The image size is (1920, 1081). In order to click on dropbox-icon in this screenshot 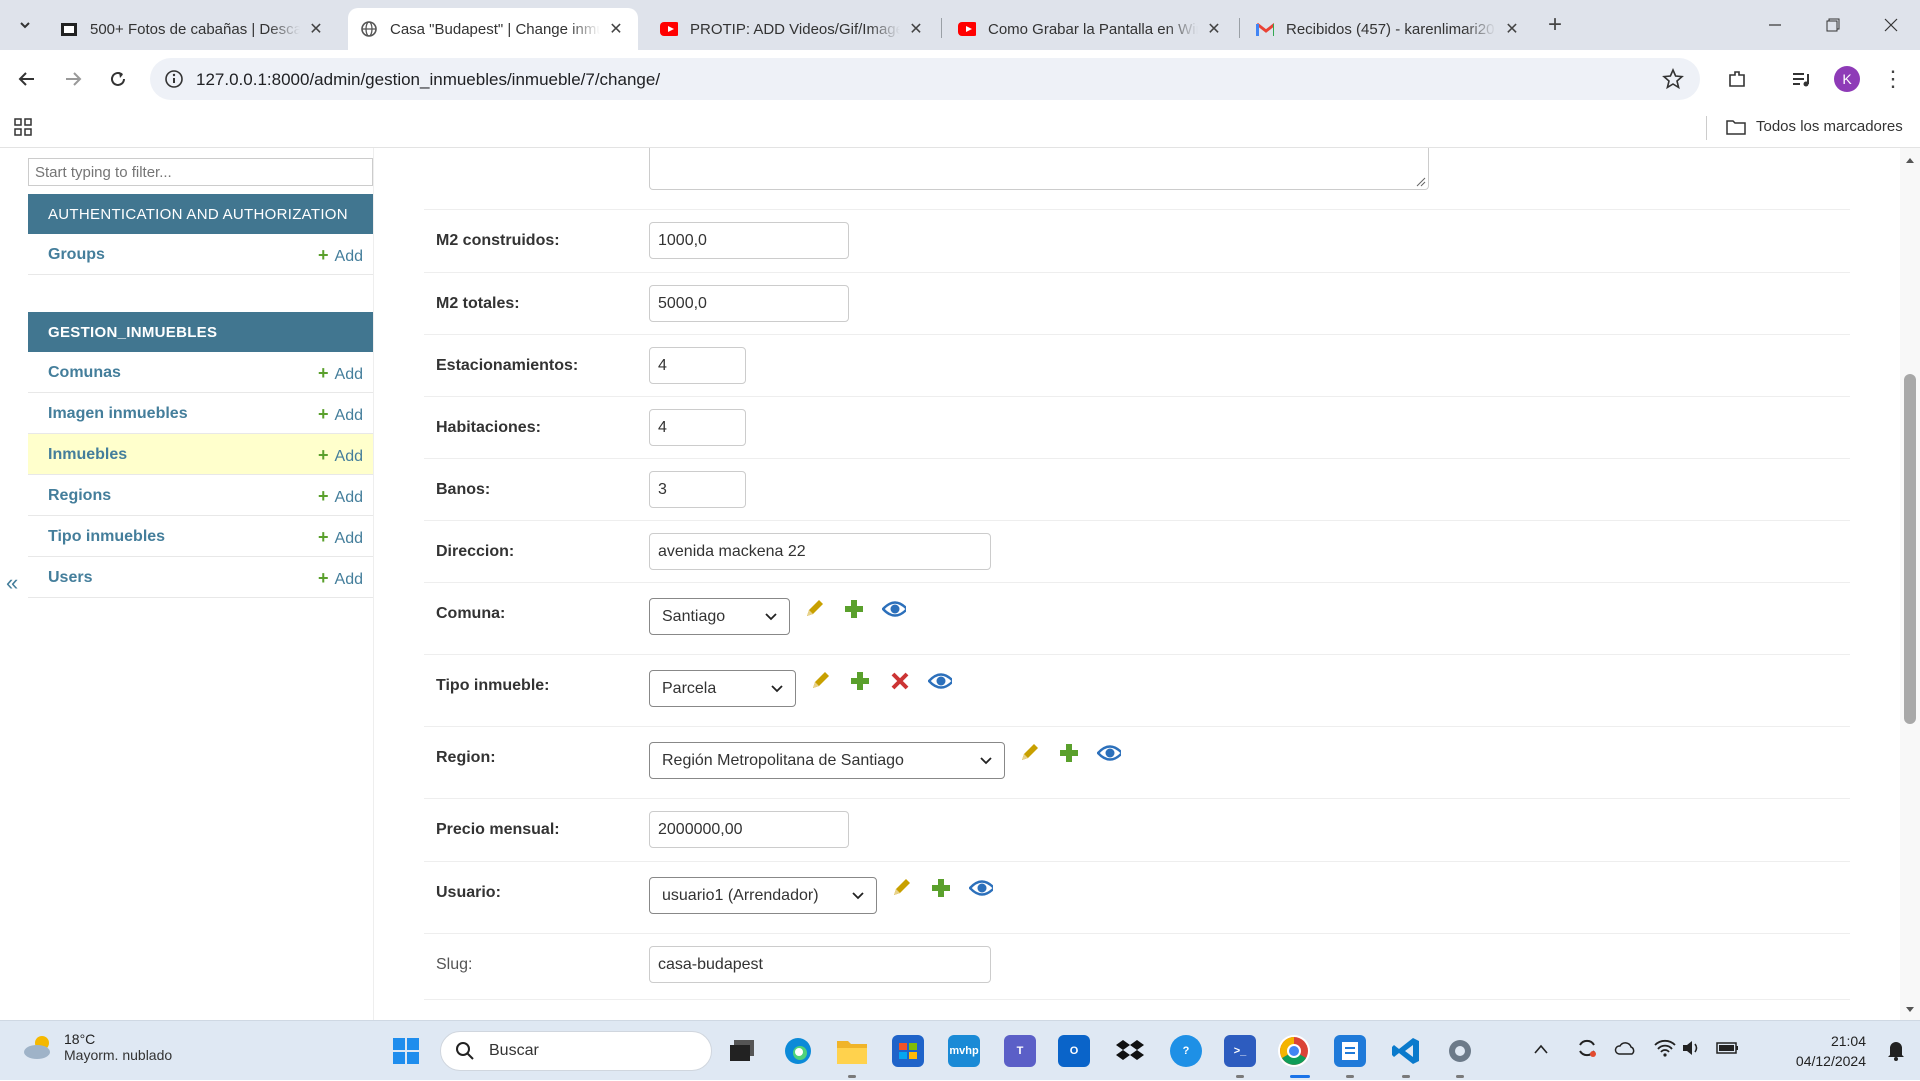, I will do `click(1130, 1051)`.